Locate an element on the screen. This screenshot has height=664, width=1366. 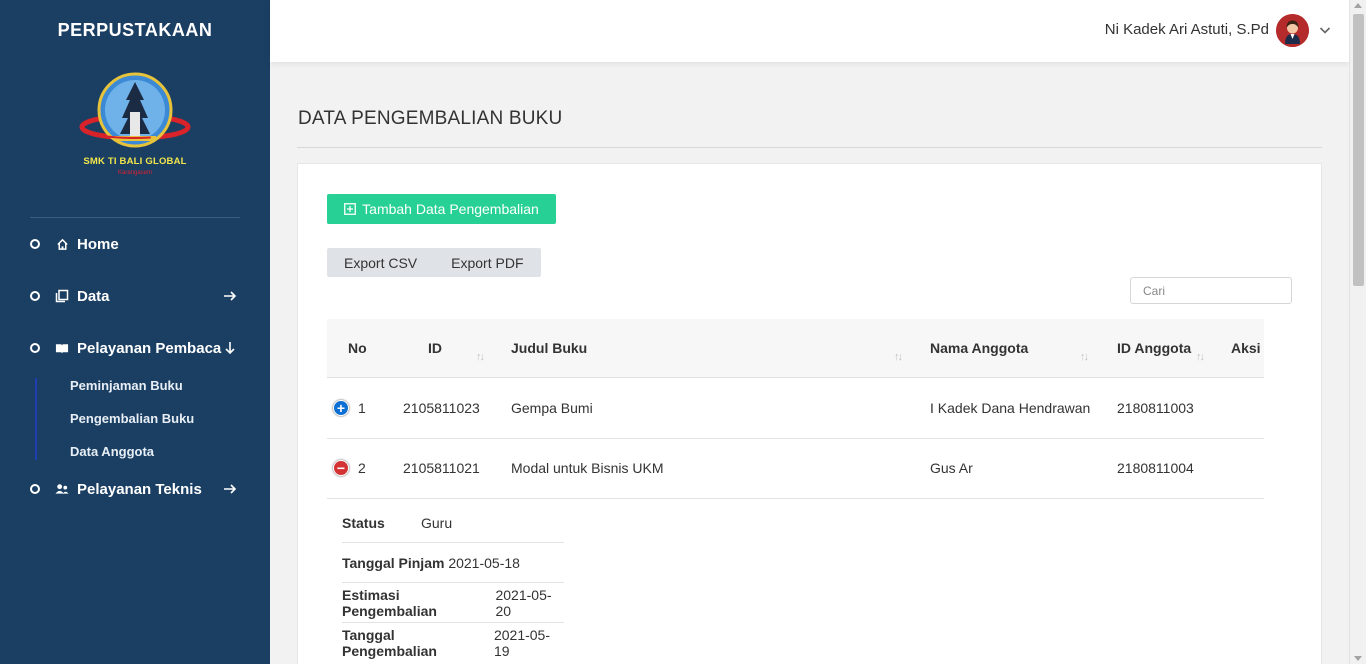
cell-judul-buku: Modal untuk Bisnis UKM is located at coordinates (587, 468).